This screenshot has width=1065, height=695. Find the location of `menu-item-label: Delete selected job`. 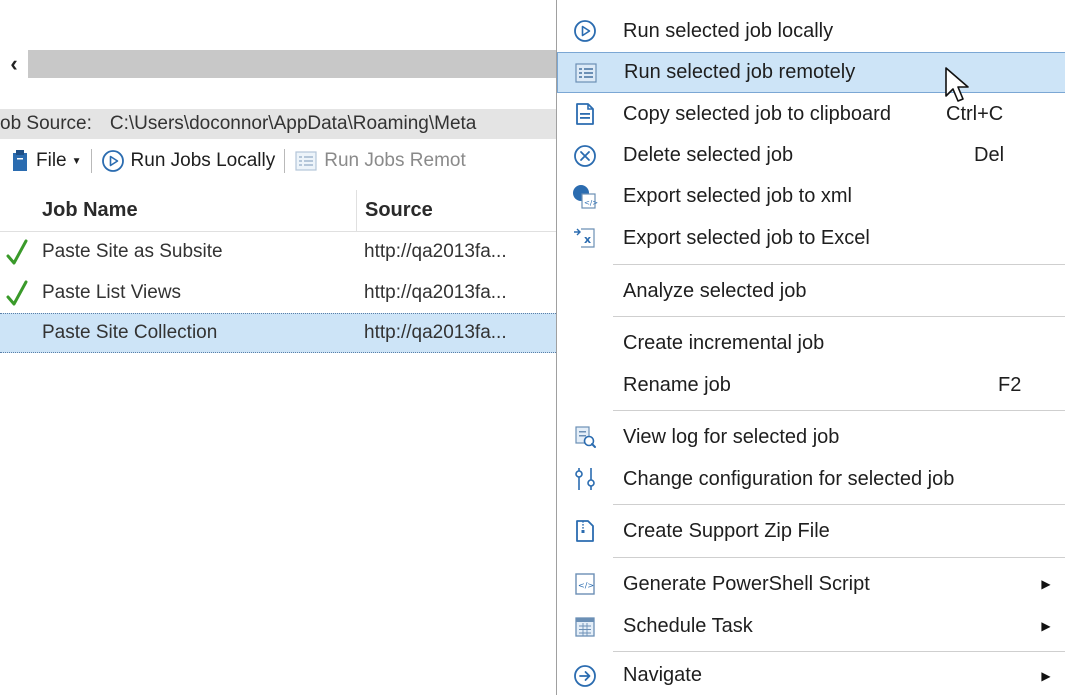

menu-item-label: Delete selected job is located at coordinates (708, 155).